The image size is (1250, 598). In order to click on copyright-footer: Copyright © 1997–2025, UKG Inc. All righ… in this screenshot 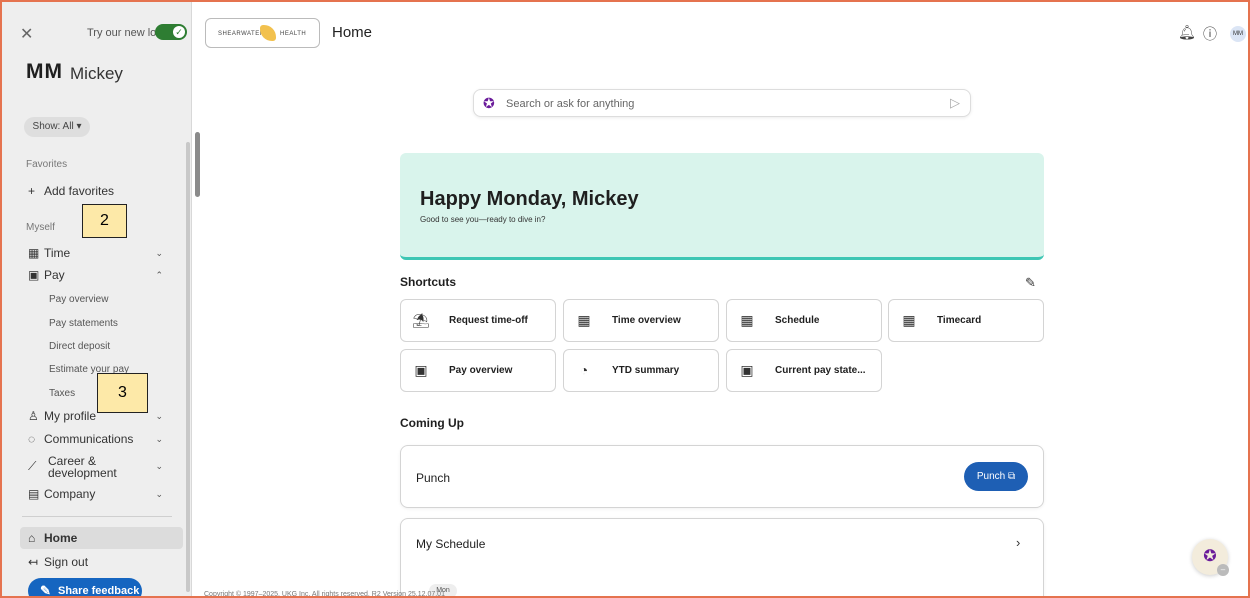, I will do `click(324, 594)`.